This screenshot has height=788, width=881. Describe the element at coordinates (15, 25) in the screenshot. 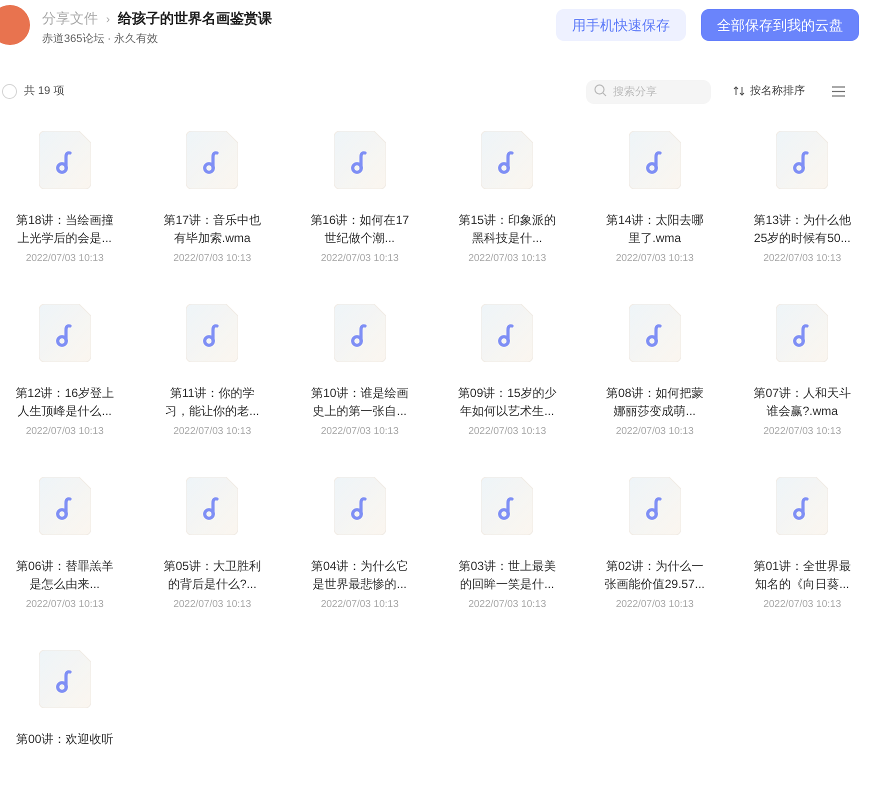

I see `avatar` at that location.